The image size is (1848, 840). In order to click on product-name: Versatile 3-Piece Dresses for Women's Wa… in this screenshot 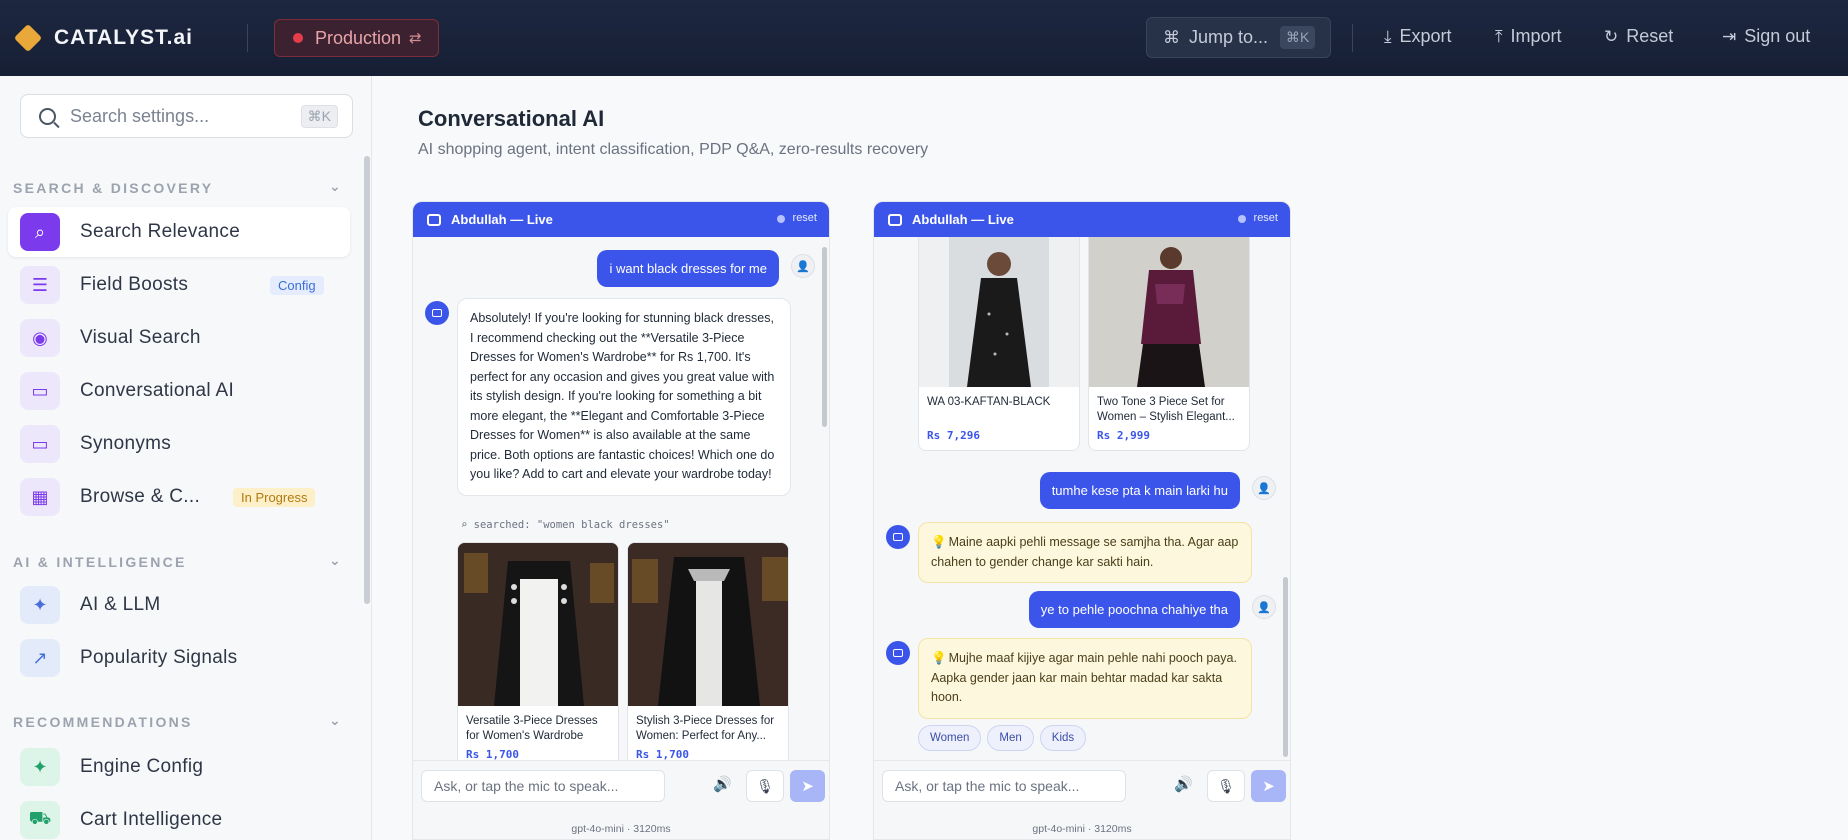, I will do `click(532, 728)`.